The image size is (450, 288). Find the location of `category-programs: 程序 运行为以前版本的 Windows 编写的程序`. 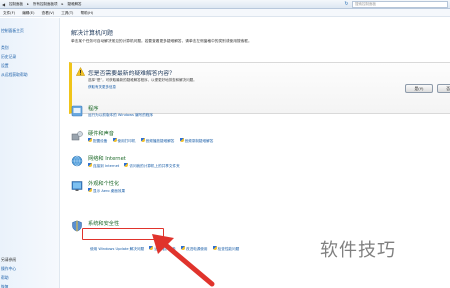

category-programs: 程序 运行为以前版本的 Windows 编写的程序 is located at coordinates (256, 117).